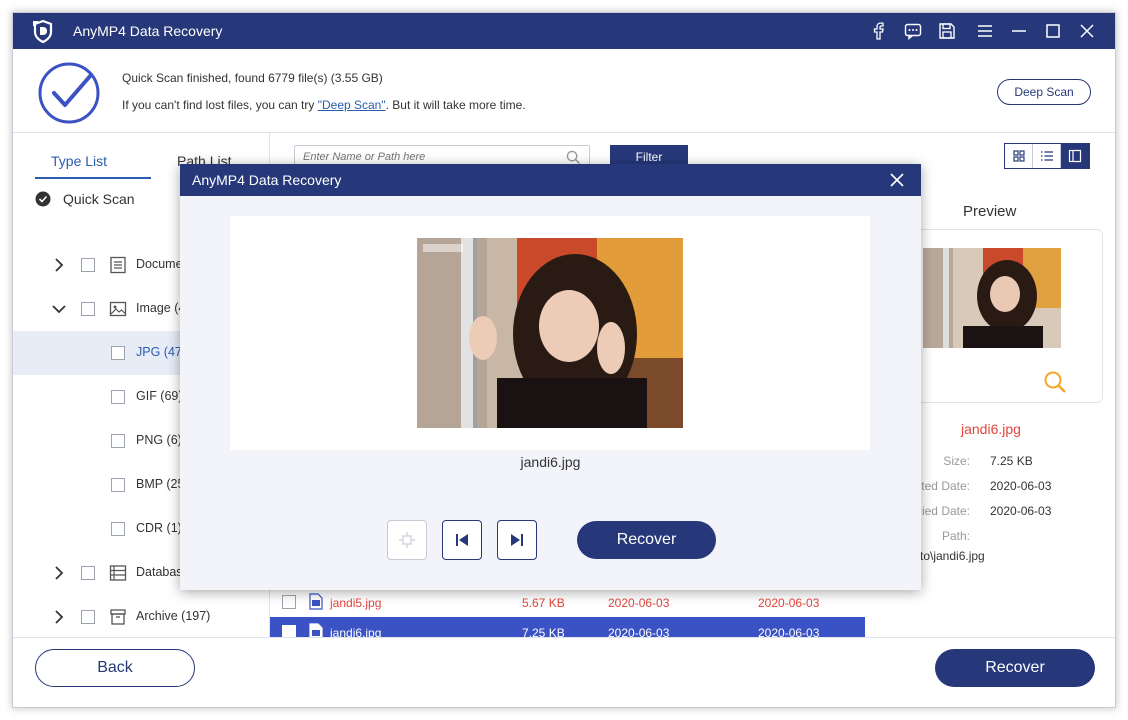  I want to click on fit-to-window-button, so click(407, 540).